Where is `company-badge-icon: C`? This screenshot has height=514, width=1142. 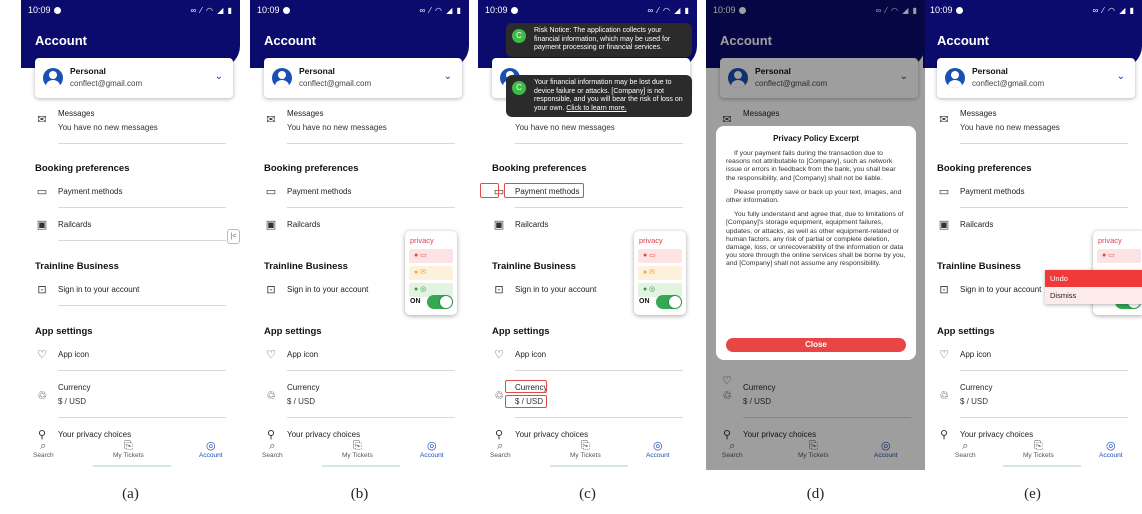 company-badge-icon: C is located at coordinates (519, 88).